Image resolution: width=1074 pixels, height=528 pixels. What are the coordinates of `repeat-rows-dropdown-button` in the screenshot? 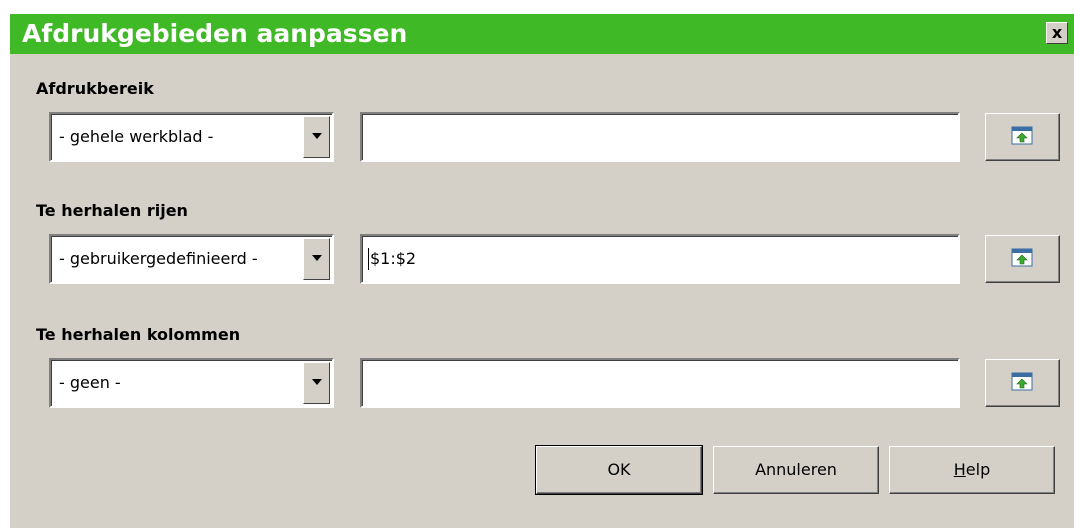 It's located at (316, 259).